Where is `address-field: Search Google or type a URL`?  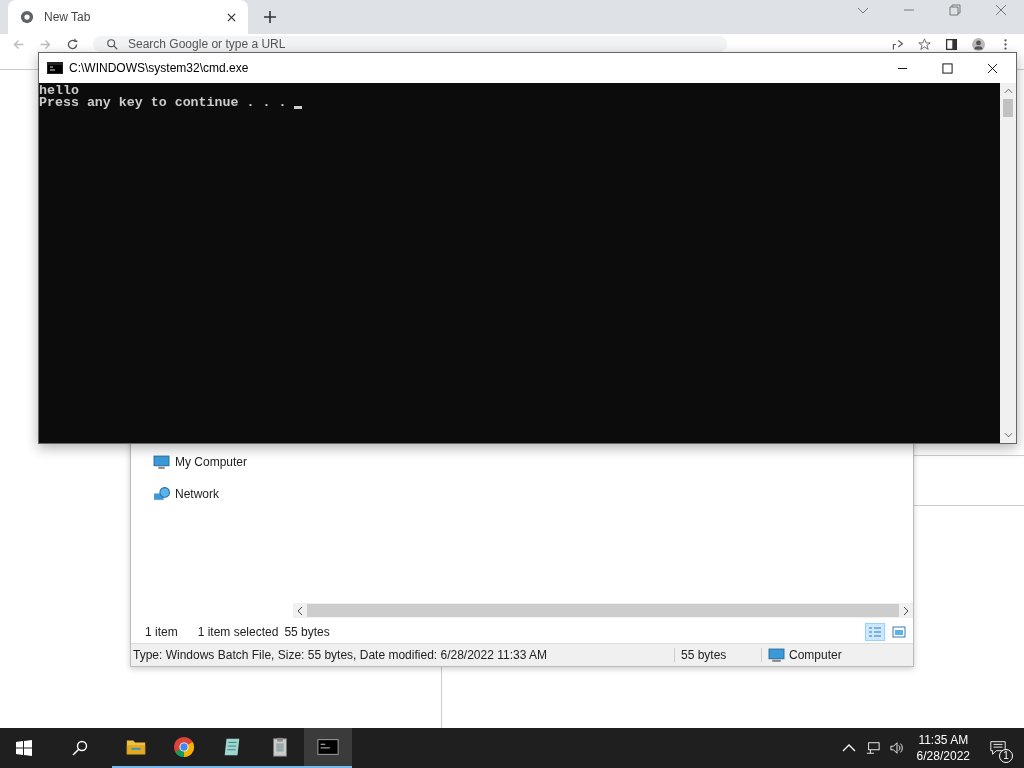
address-field: Search Google or type a URL is located at coordinates (410, 44).